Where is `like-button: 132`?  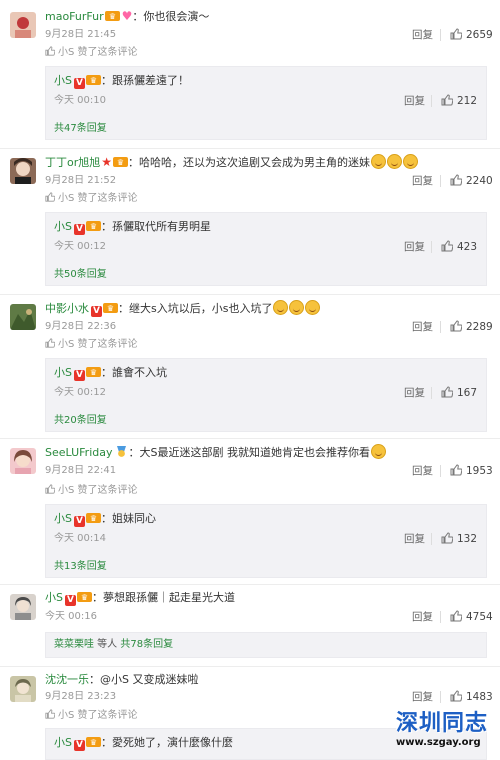 like-button: 132 is located at coordinates (459, 539).